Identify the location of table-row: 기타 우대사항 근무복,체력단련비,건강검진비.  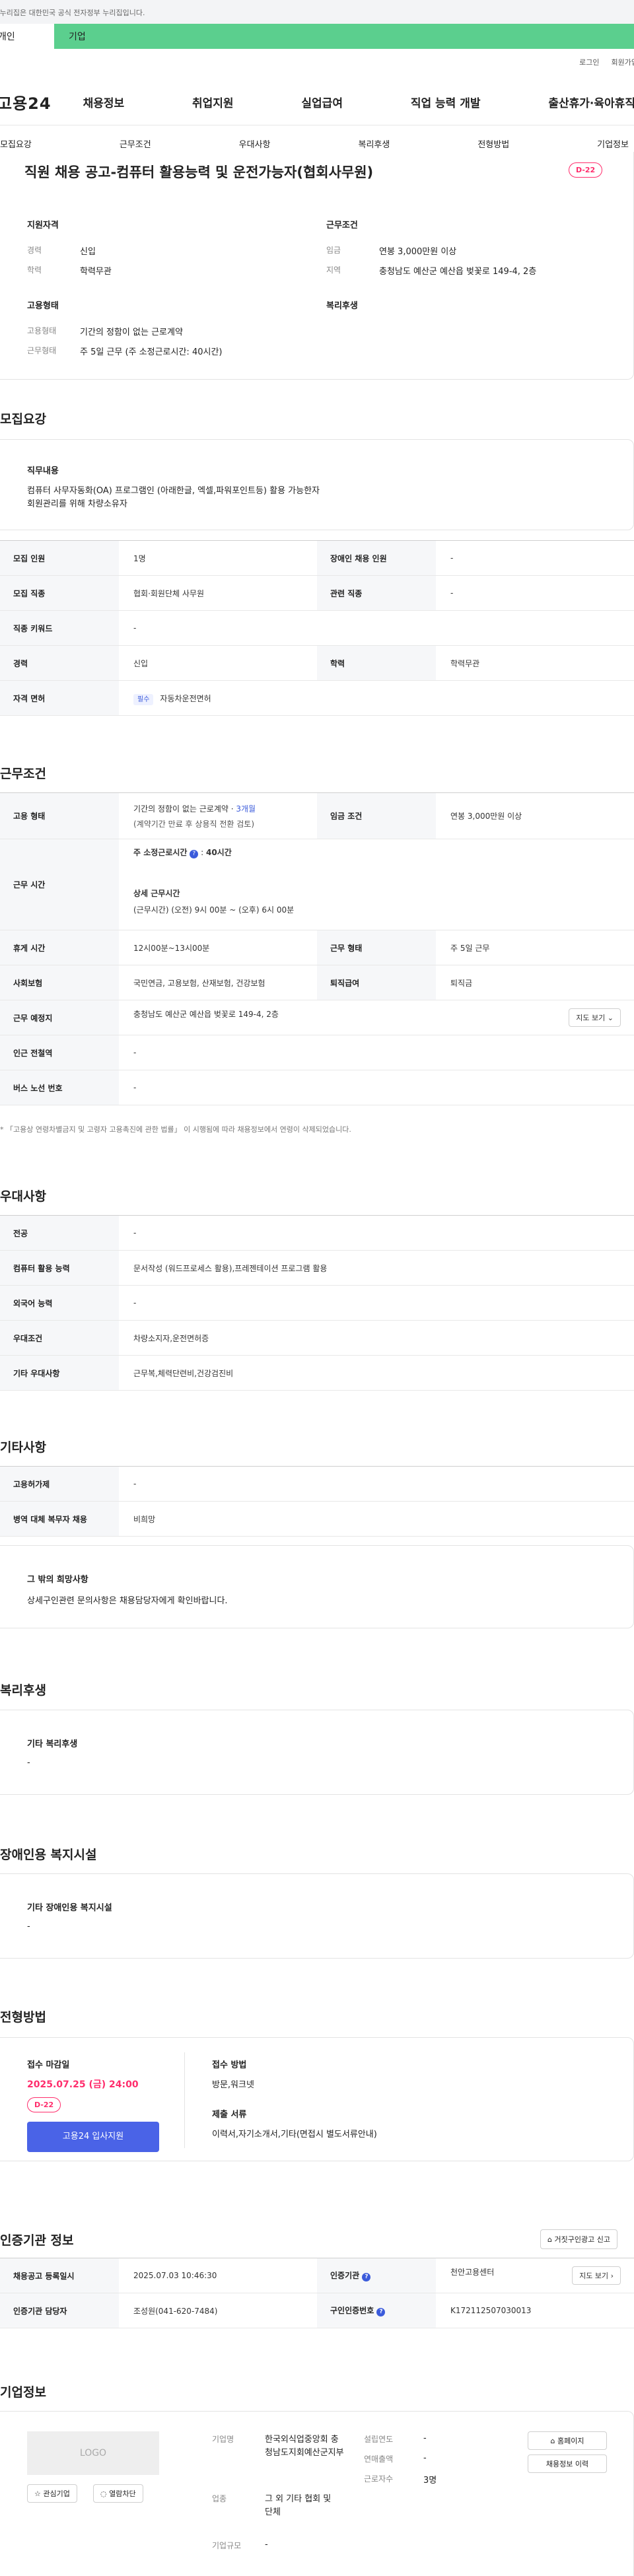
(317, 1373).